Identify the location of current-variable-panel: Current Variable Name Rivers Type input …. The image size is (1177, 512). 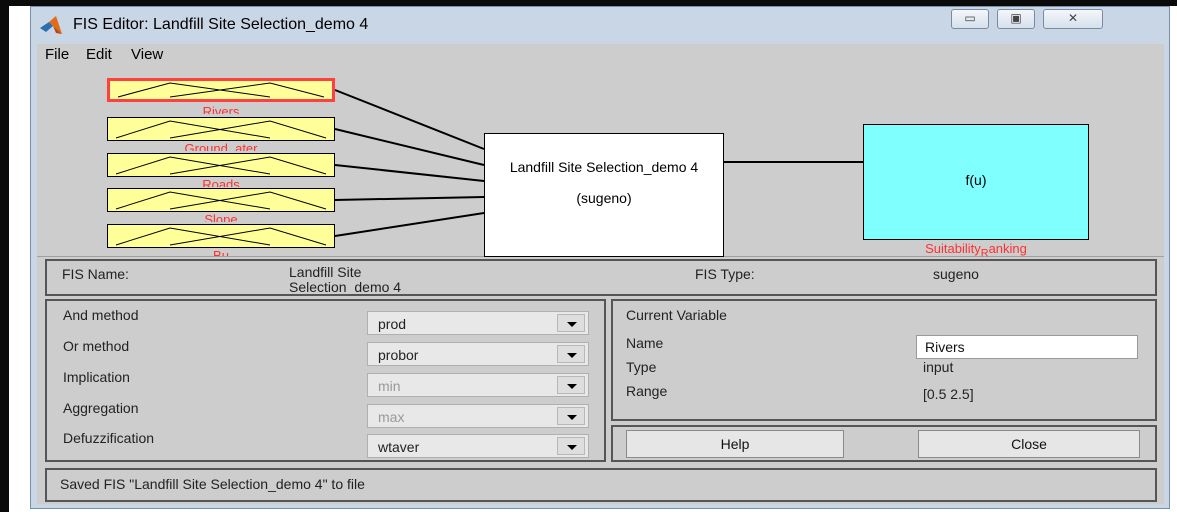
(884, 360).